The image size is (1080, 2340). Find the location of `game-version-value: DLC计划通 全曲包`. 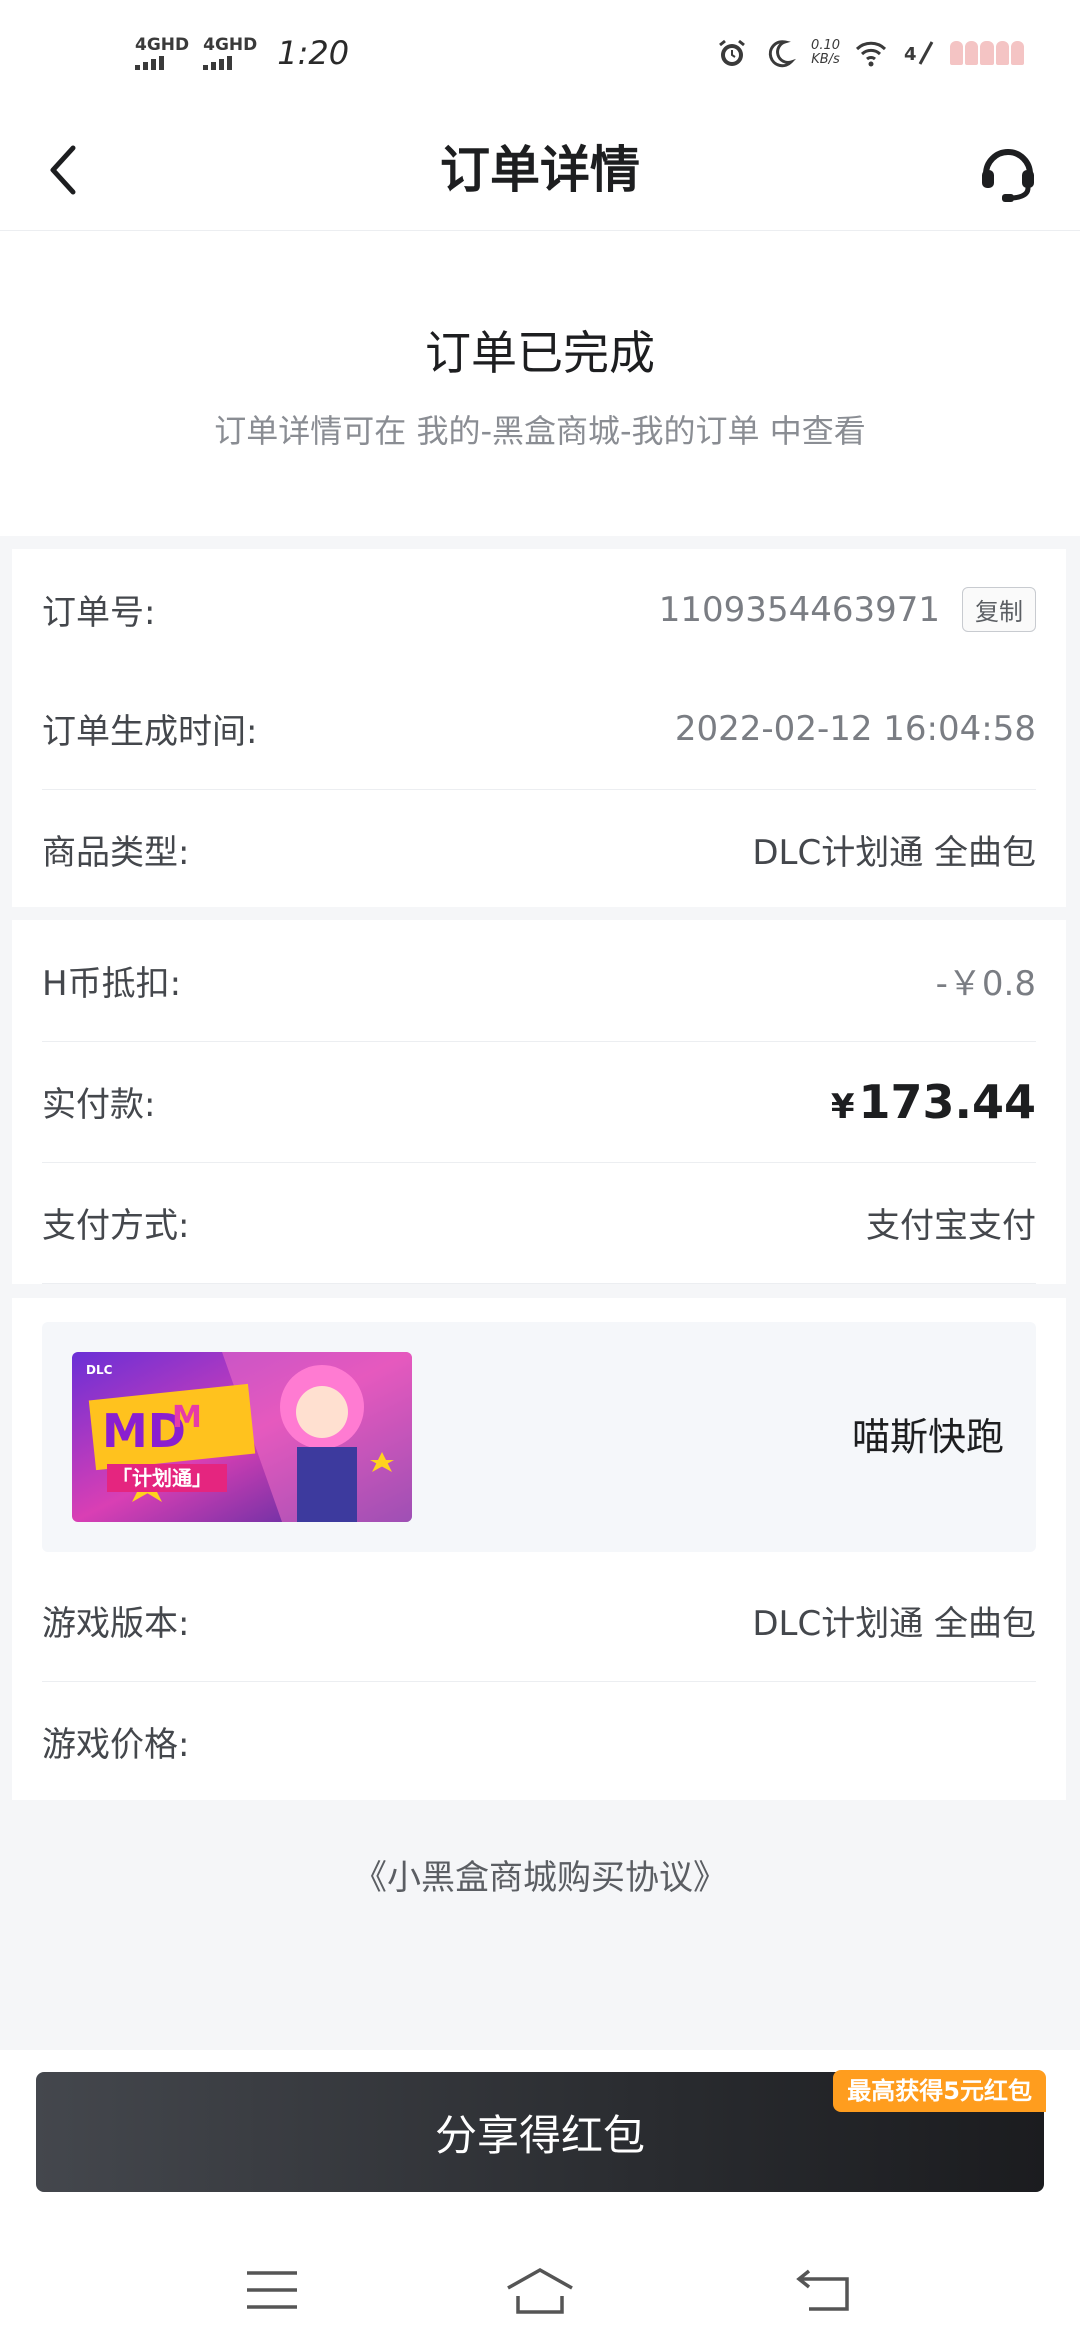

game-version-value: DLC计划通 全曲包 is located at coordinates (894, 1624).